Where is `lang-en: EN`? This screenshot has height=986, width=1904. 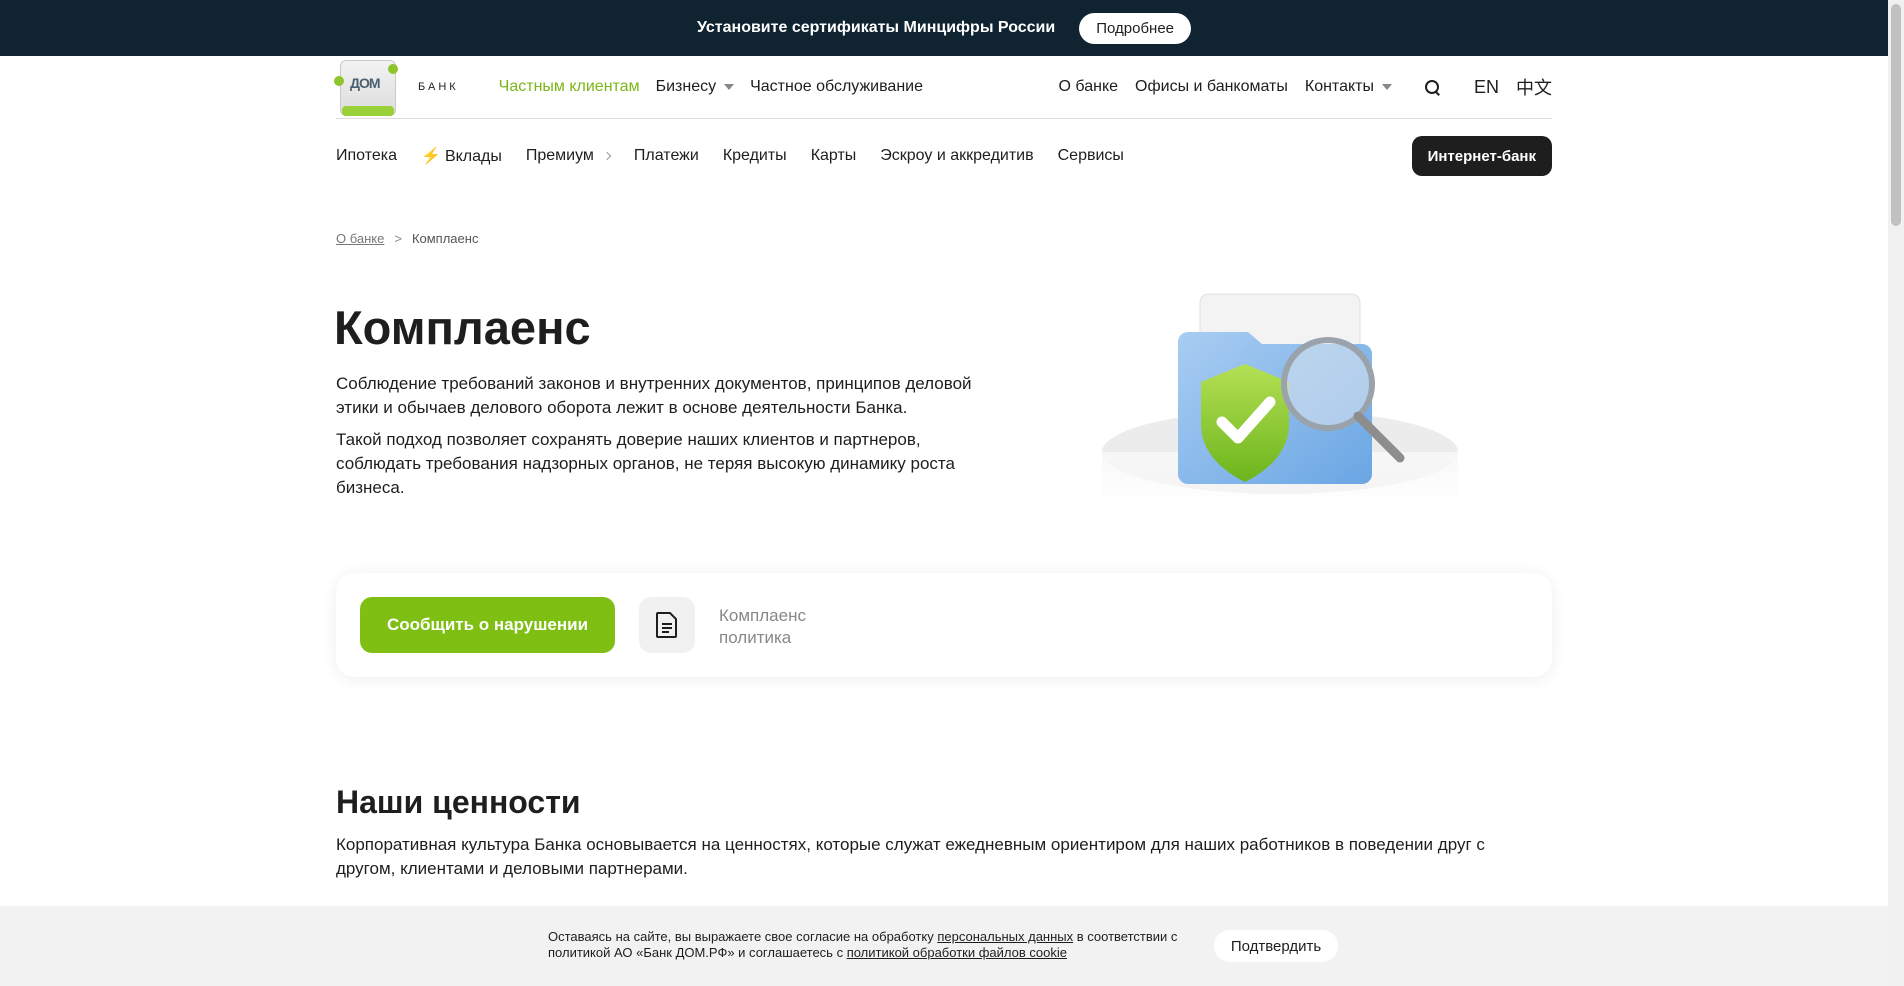 lang-en: EN is located at coordinates (1486, 87).